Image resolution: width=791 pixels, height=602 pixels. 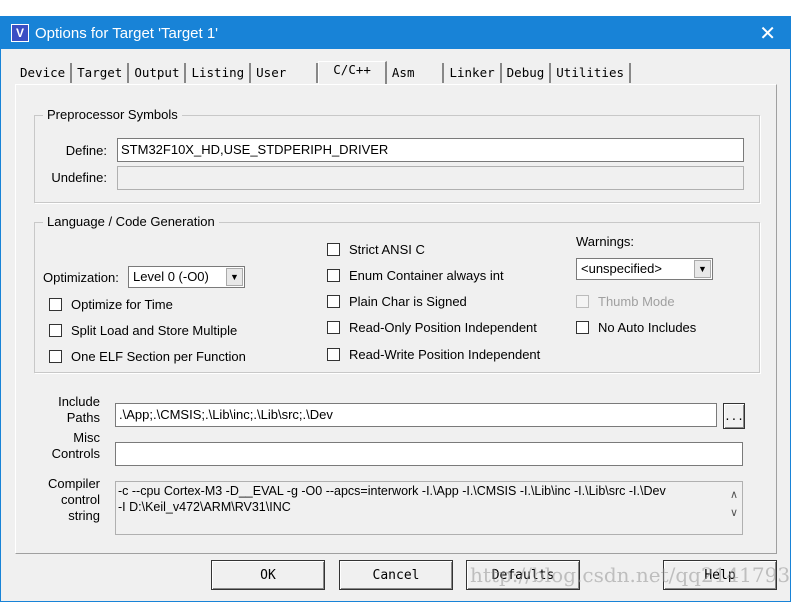 What do you see at coordinates (84, 515) in the screenshot?
I see `compiler-label-line3: string` at bounding box center [84, 515].